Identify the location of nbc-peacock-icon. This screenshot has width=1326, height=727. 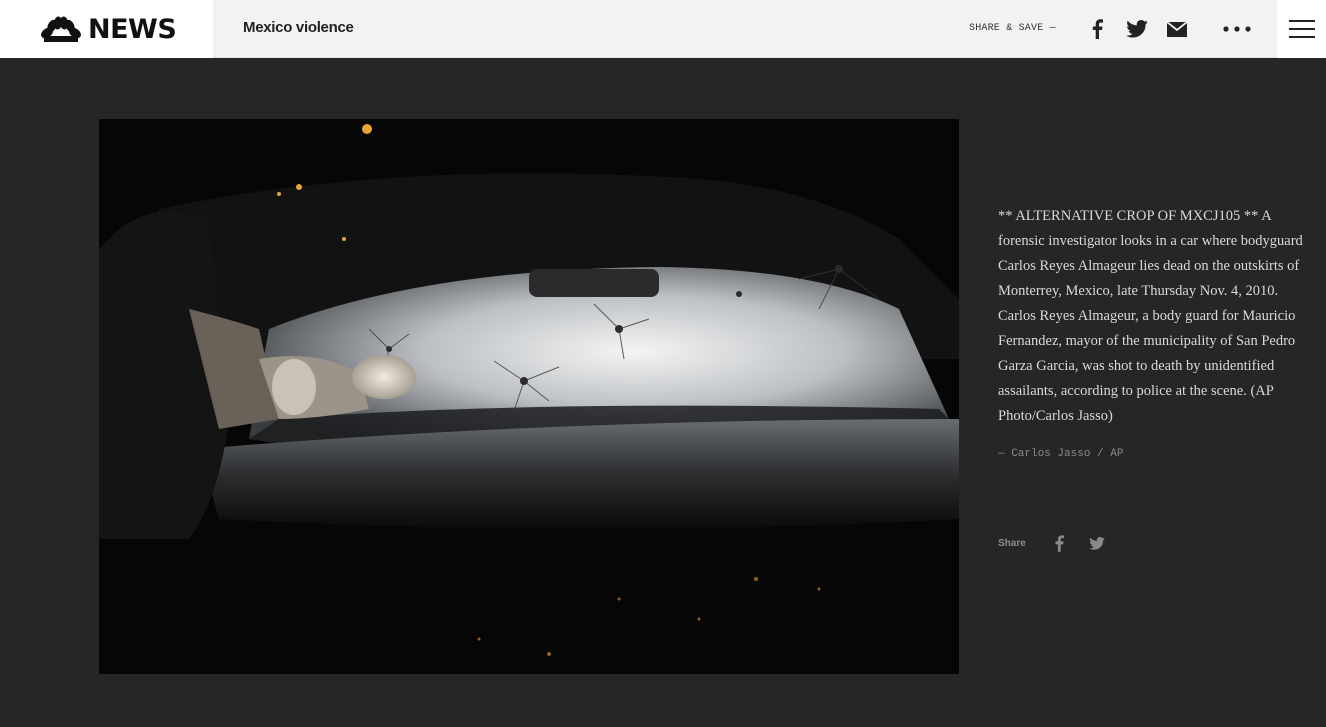
(61, 29).